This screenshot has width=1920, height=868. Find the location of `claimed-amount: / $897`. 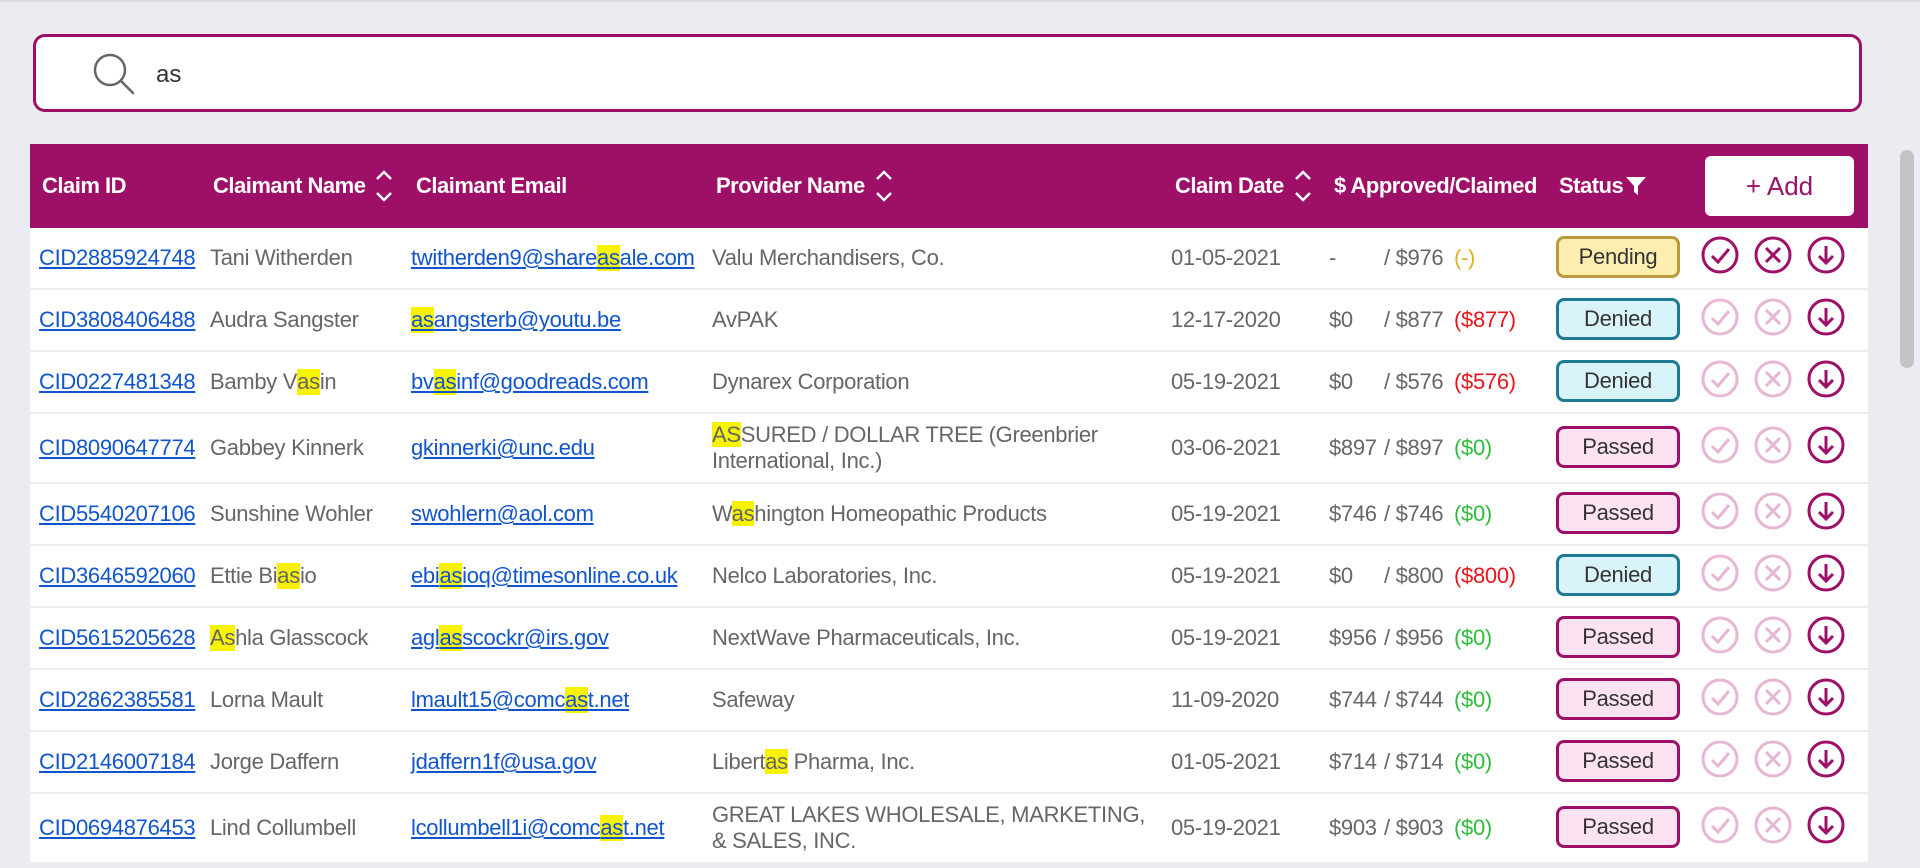

claimed-amount: / $897 is located at coordinates (1414, 447).